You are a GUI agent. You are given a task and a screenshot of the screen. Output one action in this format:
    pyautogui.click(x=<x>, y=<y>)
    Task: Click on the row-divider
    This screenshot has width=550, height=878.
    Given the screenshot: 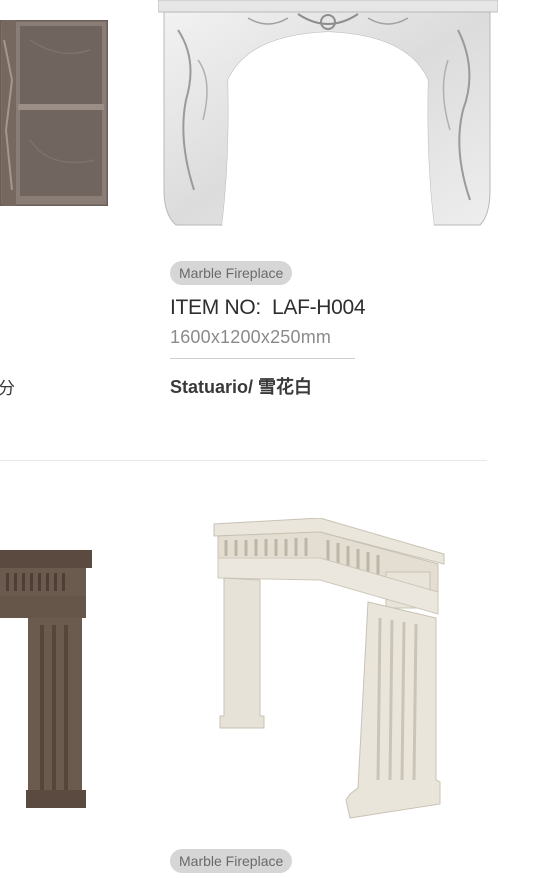 What is the action you would take?
    pyautogui.click(x=243, y=460)
    